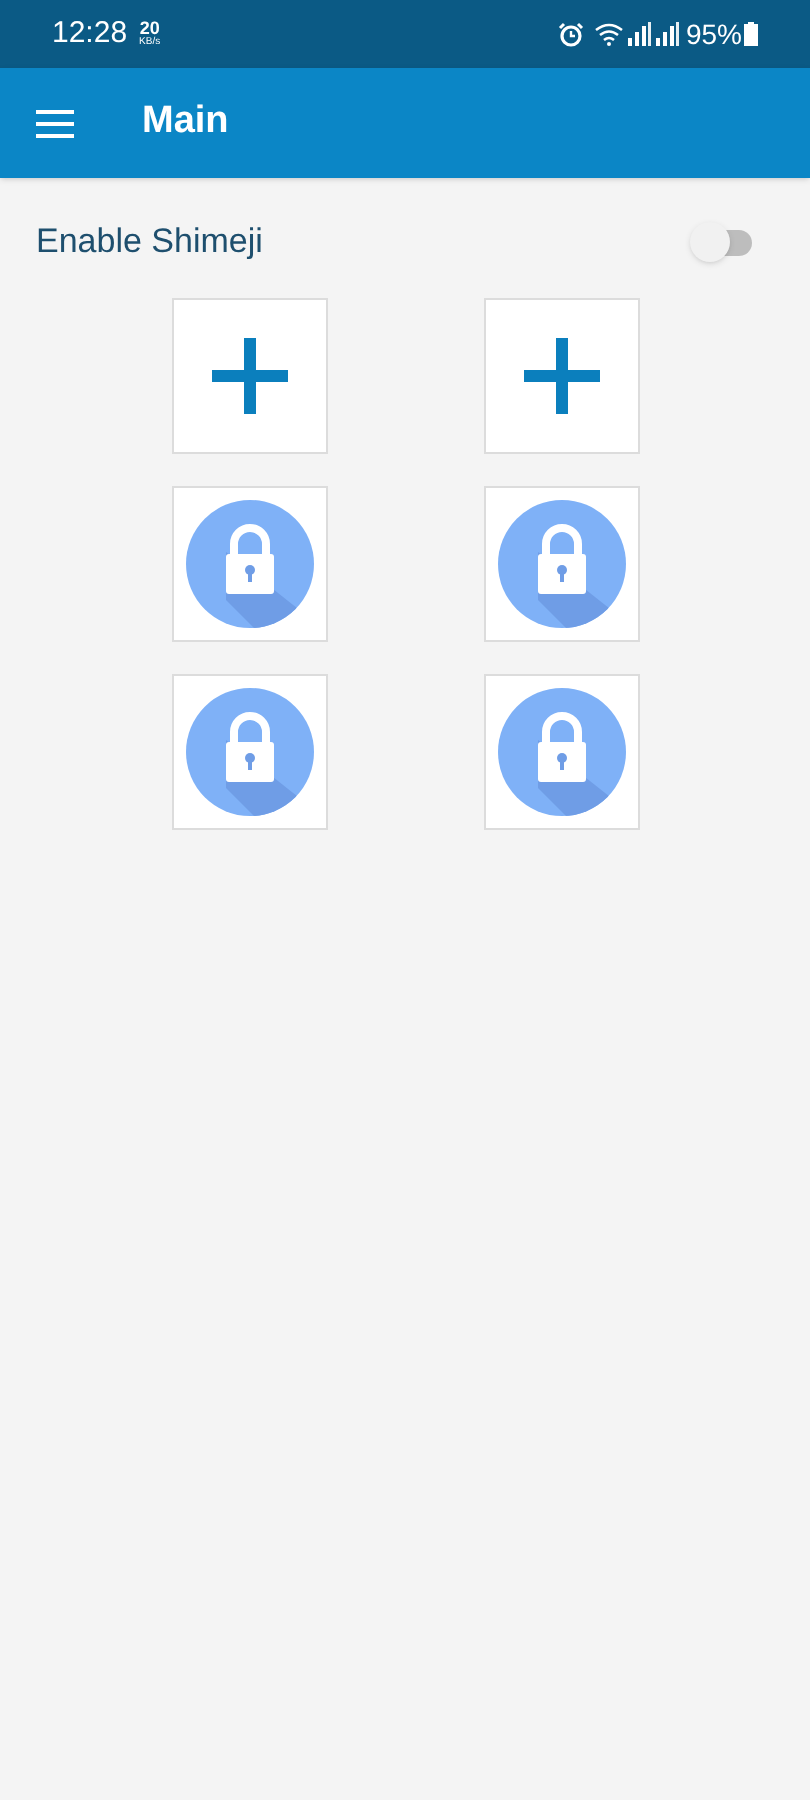 This screenshot has width=810, height=1800. What do you see at coordinates (570, 34) in the screenshot?
I see `alarm-icon` at bounding box center [570, 34].